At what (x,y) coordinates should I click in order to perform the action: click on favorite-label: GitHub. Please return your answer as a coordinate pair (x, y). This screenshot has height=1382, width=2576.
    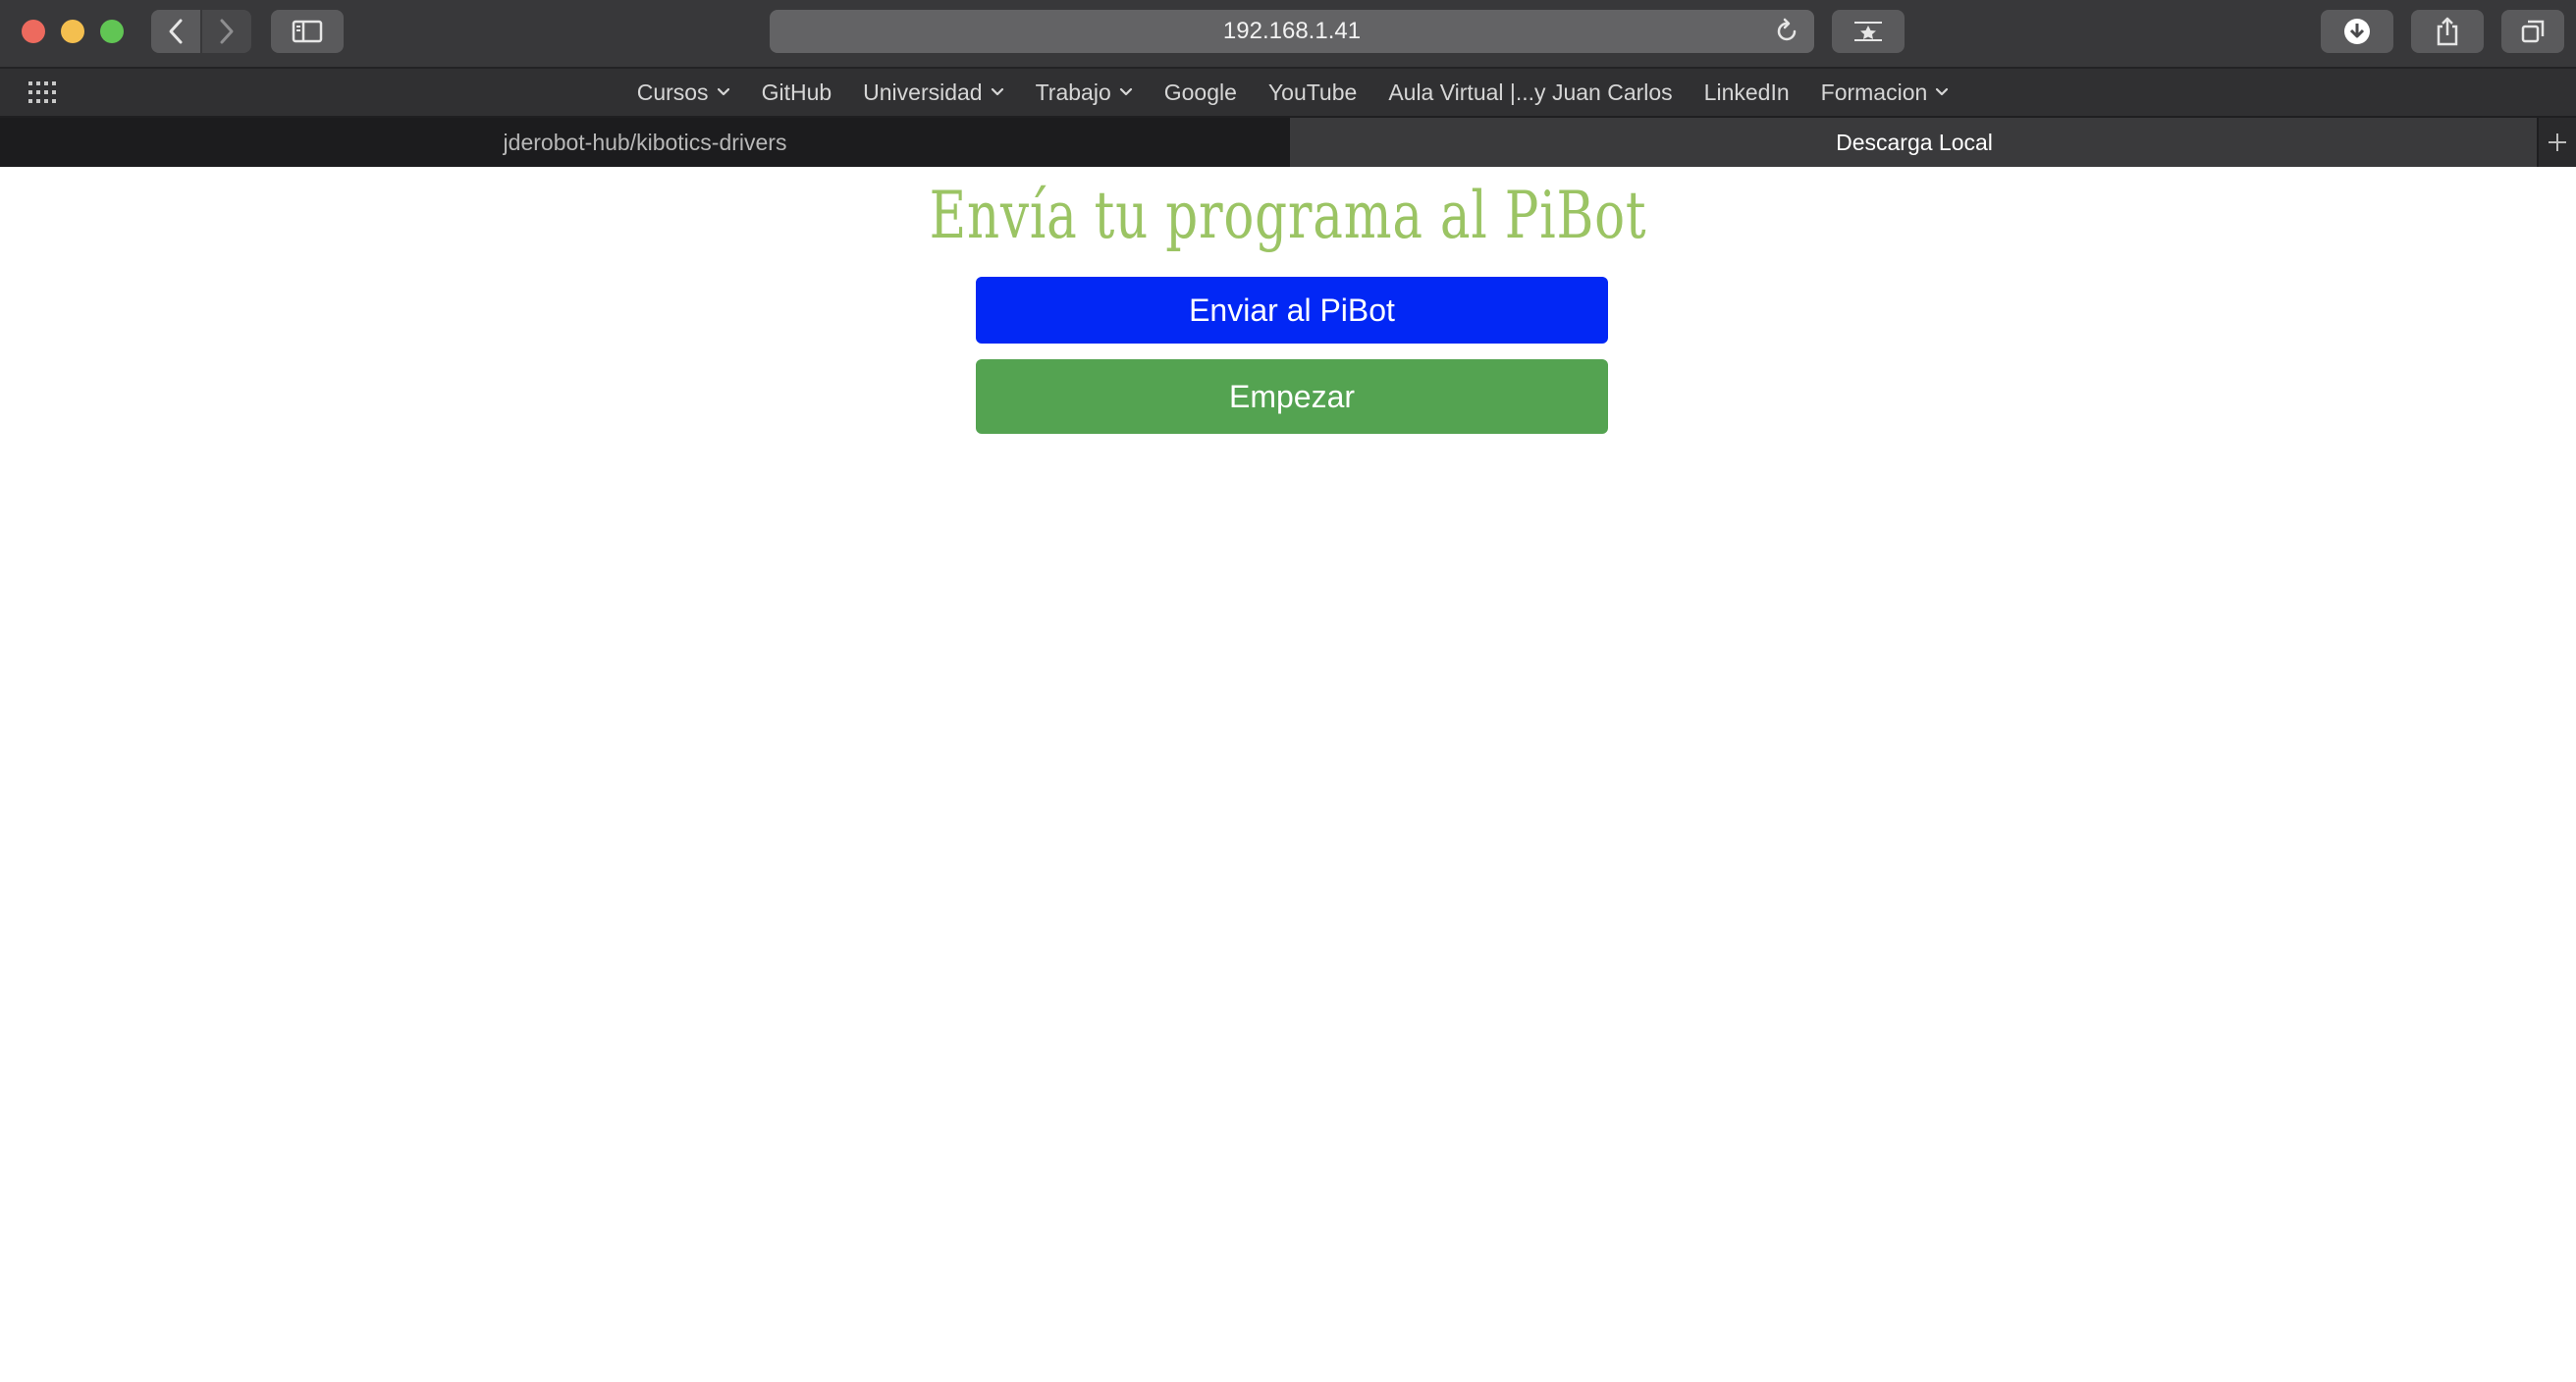
    Looking at the image, I should click on (796, 92).